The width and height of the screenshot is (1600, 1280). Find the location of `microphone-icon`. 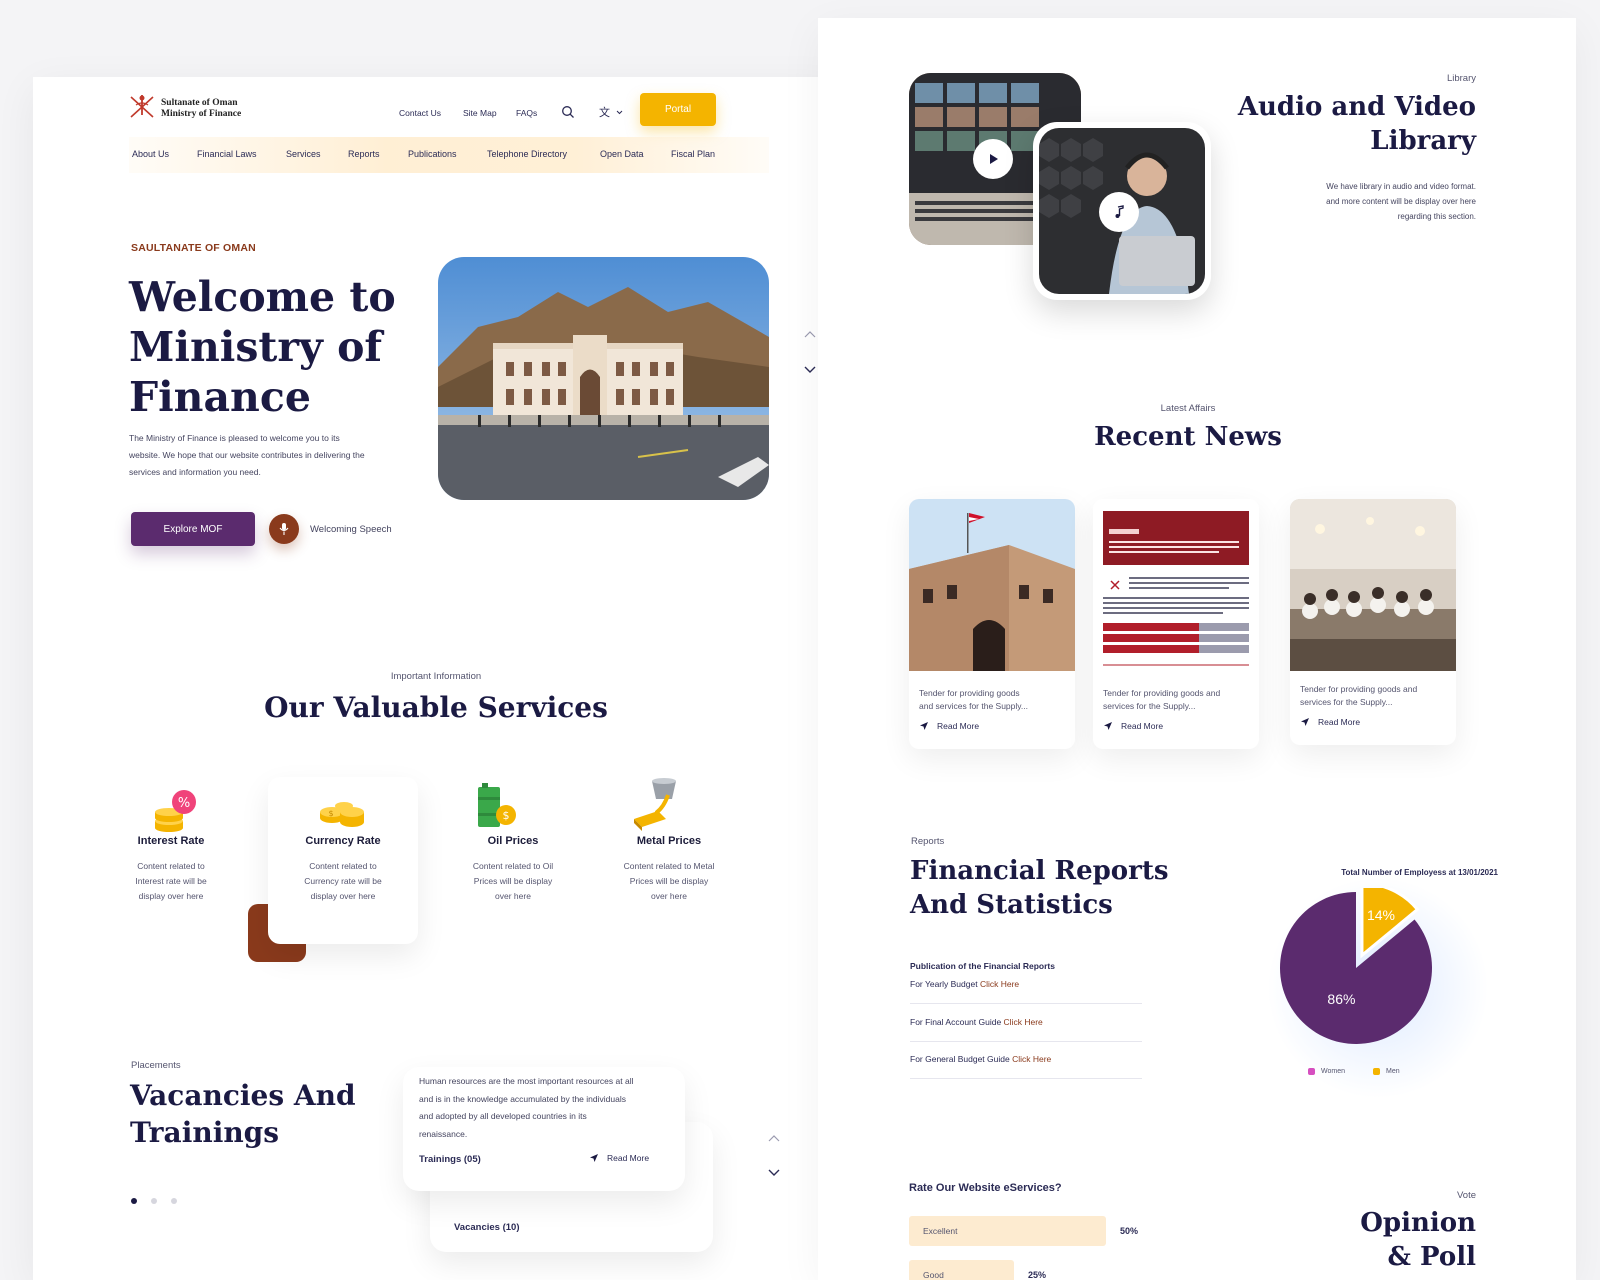

microphone-icon is located at coordinates (284, 529).